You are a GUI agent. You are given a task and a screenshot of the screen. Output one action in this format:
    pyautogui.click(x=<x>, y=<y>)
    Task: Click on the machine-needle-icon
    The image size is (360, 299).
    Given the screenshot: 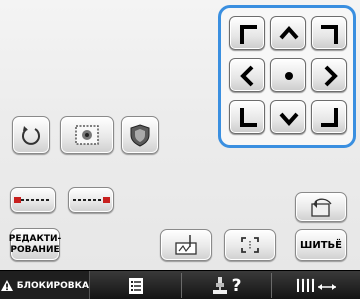 What is the action you would take?
    pyautogui.click(x=219, y=285)
    